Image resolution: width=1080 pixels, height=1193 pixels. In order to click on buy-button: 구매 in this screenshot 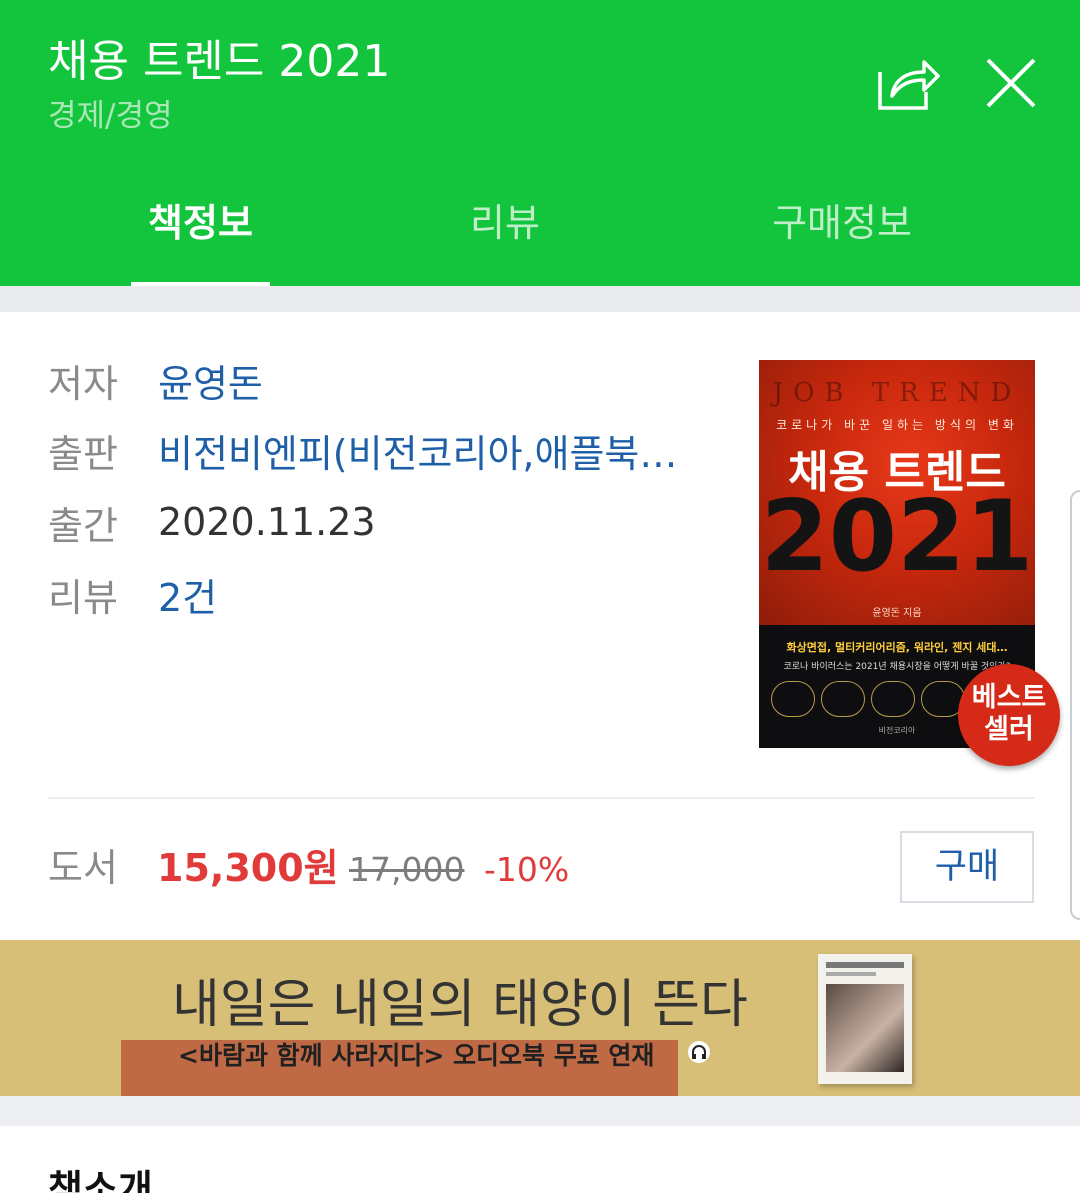, I will do `click(967, 867)`.